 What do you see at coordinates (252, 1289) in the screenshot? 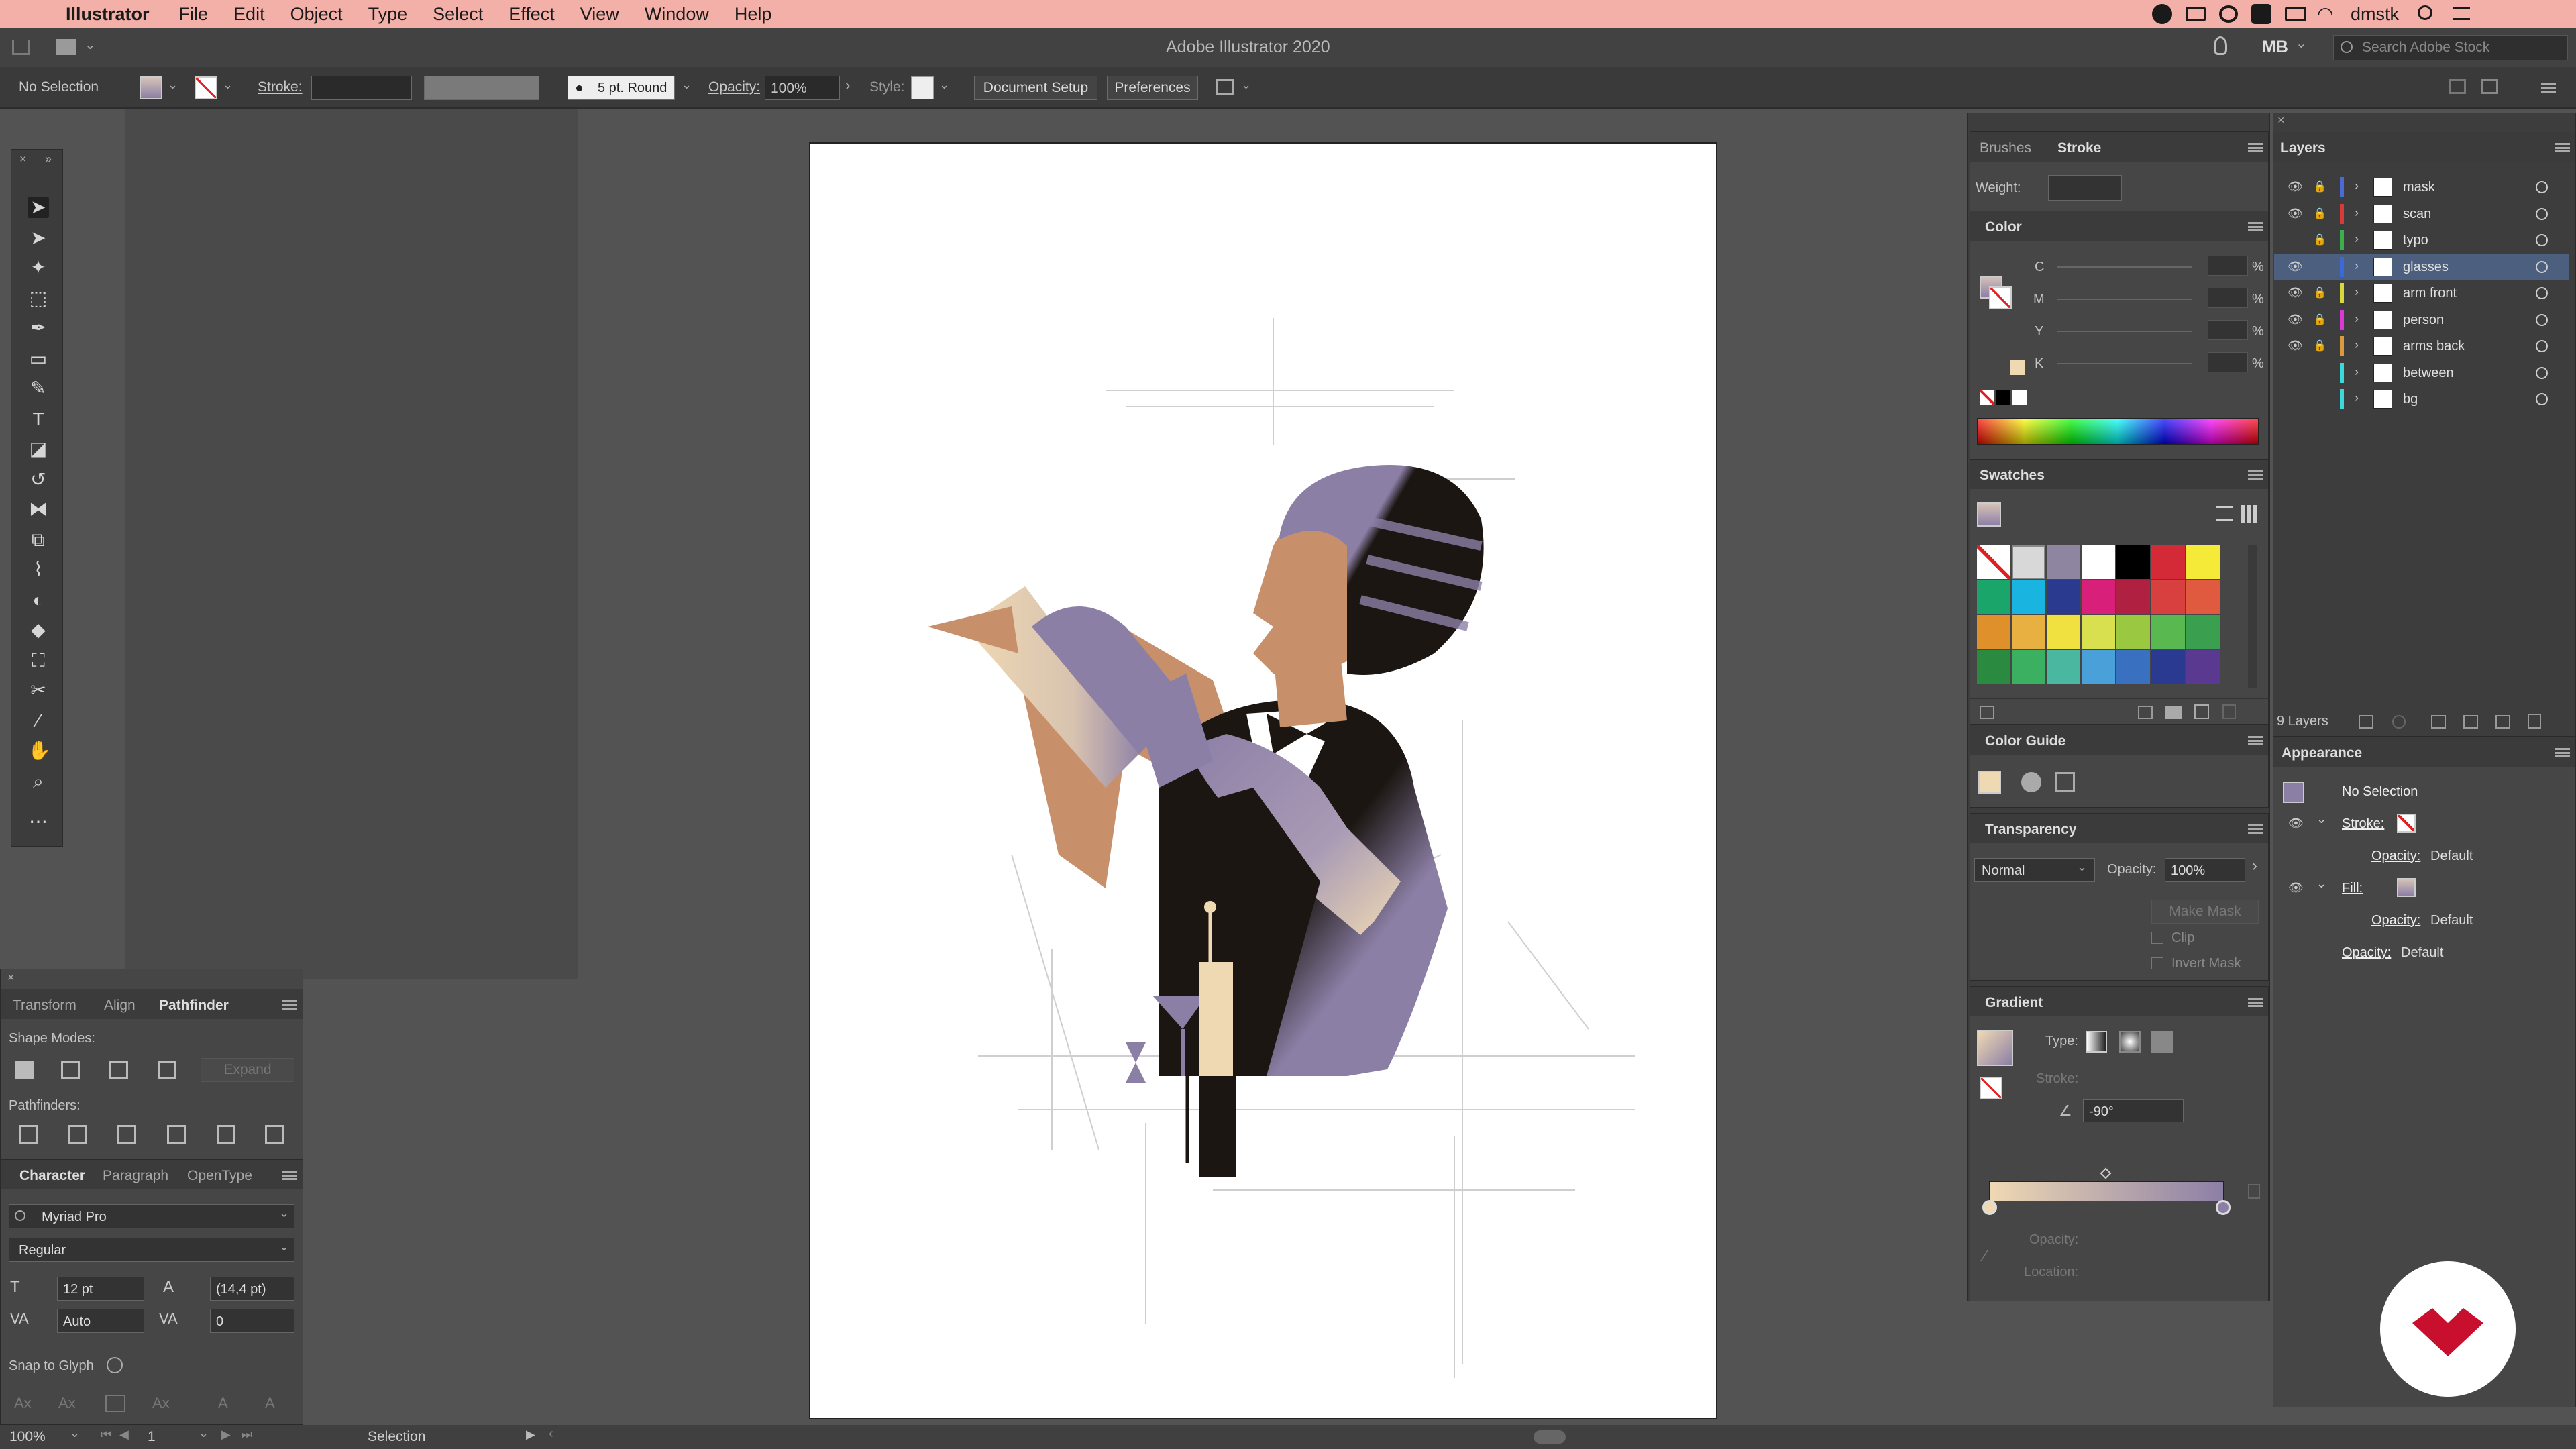
I see `leading-field: (14,4 pt)` at bounding box center [252, 1289].